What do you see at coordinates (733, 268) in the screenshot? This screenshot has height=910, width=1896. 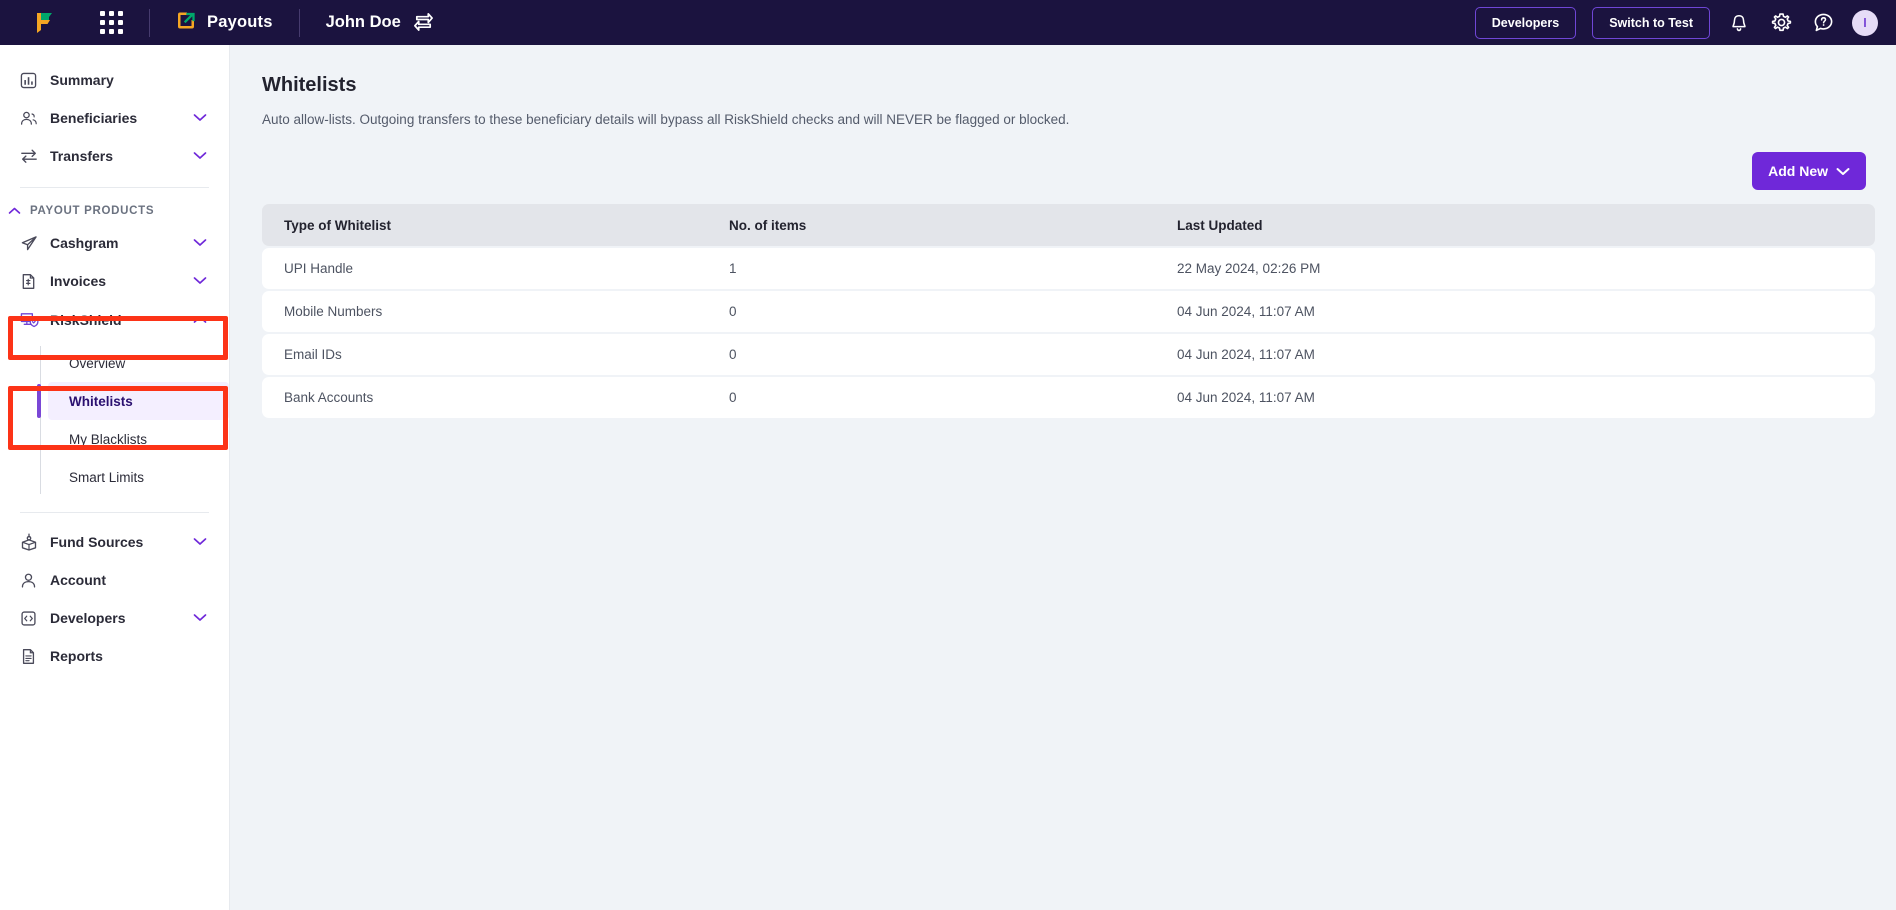 I see `cell-count: 1` at bounding box center [733, 268].